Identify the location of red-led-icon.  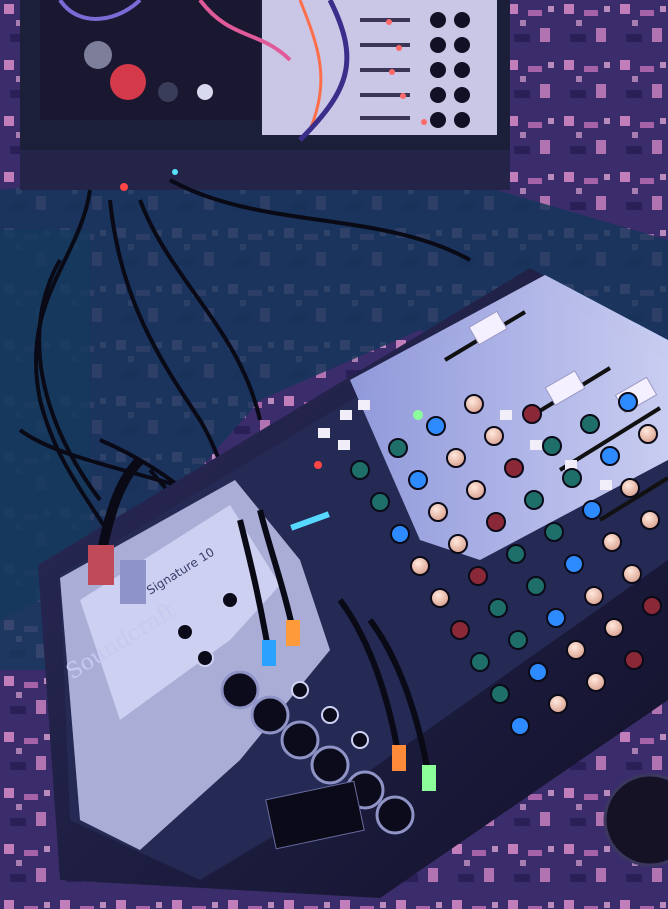
(318, 465).